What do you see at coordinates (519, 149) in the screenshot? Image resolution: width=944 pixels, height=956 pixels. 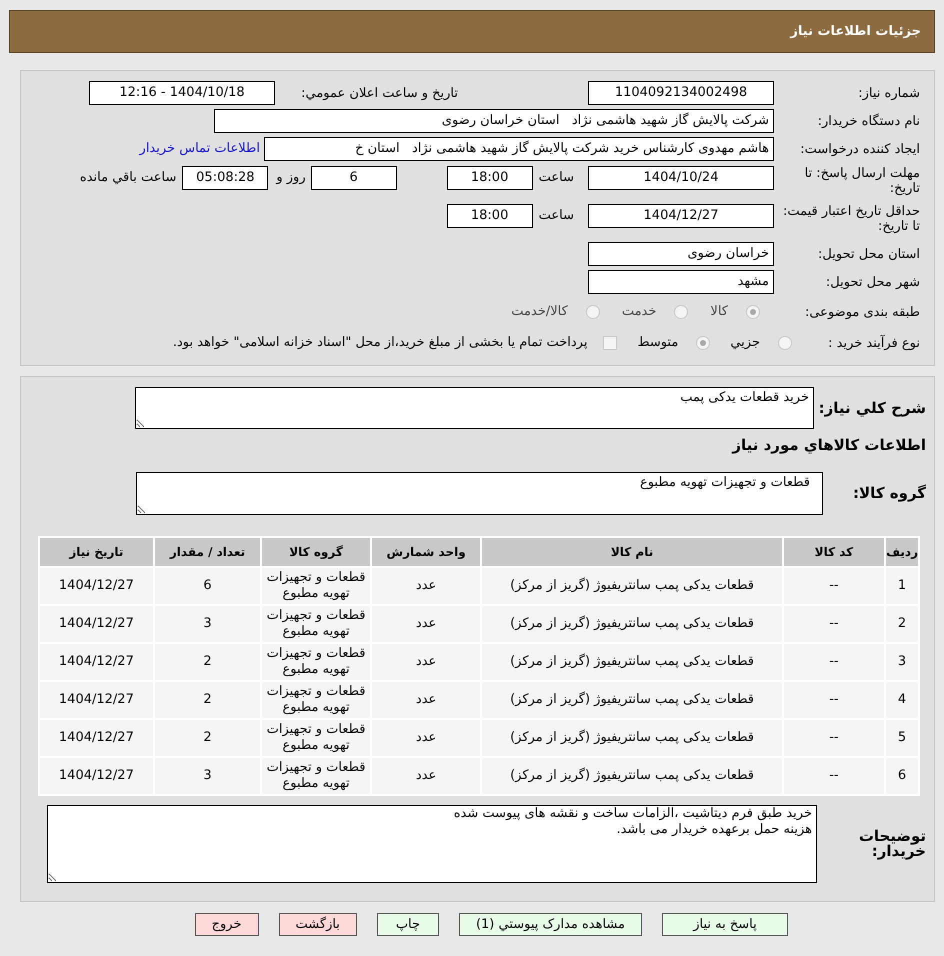 I see `input-field: هاشم مهدوی کارشناس خرید شرکت پالایش گاز شهید هاشمی نژاد استان خ` at bounding box center [519, 149].